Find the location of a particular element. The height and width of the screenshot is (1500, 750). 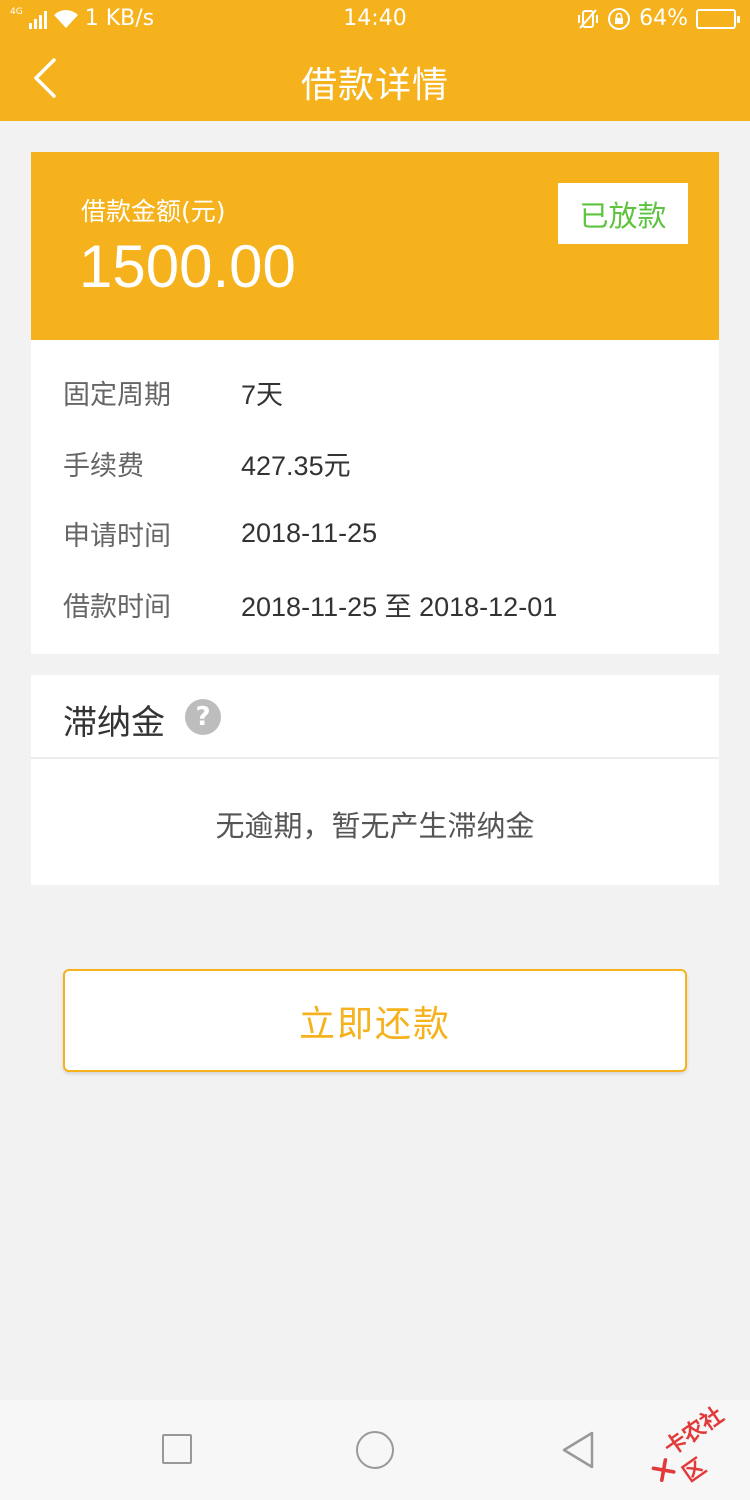

late-fee-section: 滞纳金 ? 无逾期，暂无产生滞纳金 is located at coordinates (375, 780).